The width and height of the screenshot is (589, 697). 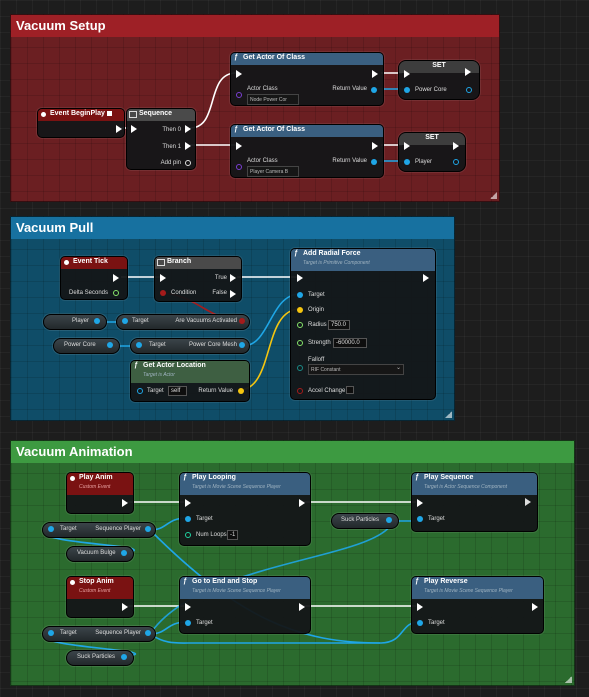 What do you see at coordinates (292, 452) in the screenshot?
I see `comment-title: Vacuum Animation` at bounding box center [292, 452].